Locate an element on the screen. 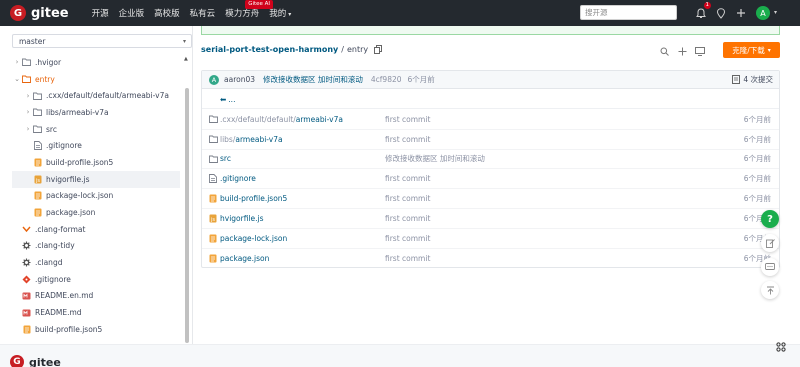 The width and height of the screenshot is (800, 367). file-row: package.json first commit 6个月前 is located at coordinates (490, 259).